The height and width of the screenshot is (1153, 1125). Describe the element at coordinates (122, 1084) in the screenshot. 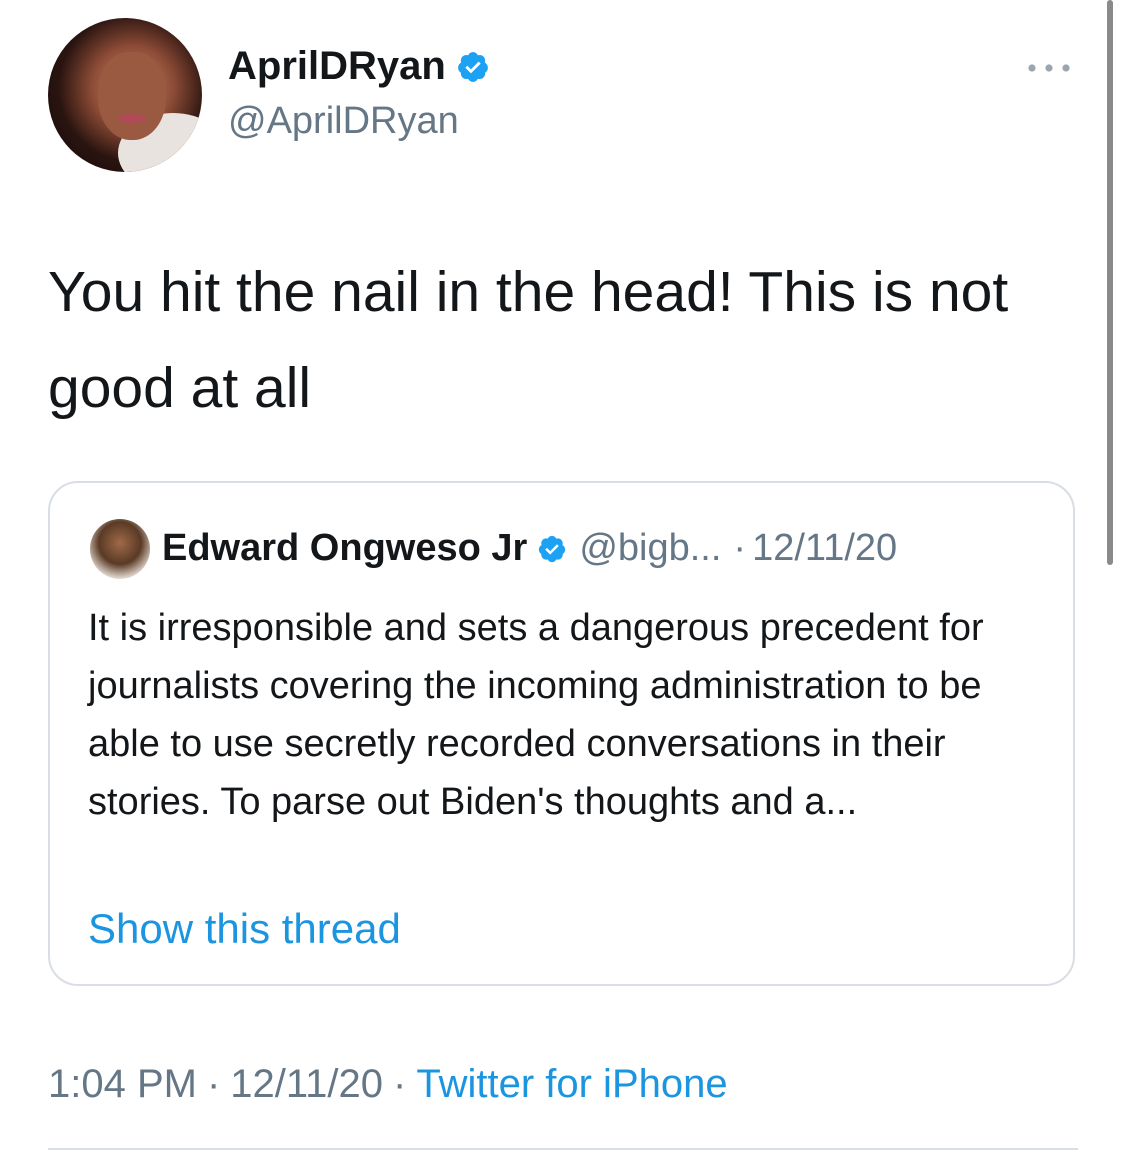

I see `tweet-time: 1:04 PM` at that location.